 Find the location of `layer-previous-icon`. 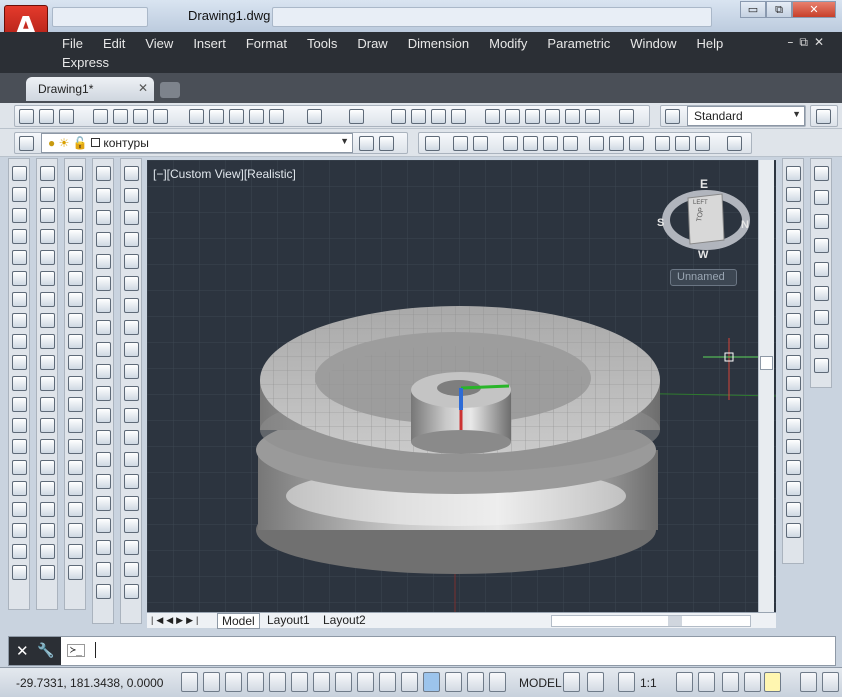

layer-previous-icon is located at coordinates (386, 143).